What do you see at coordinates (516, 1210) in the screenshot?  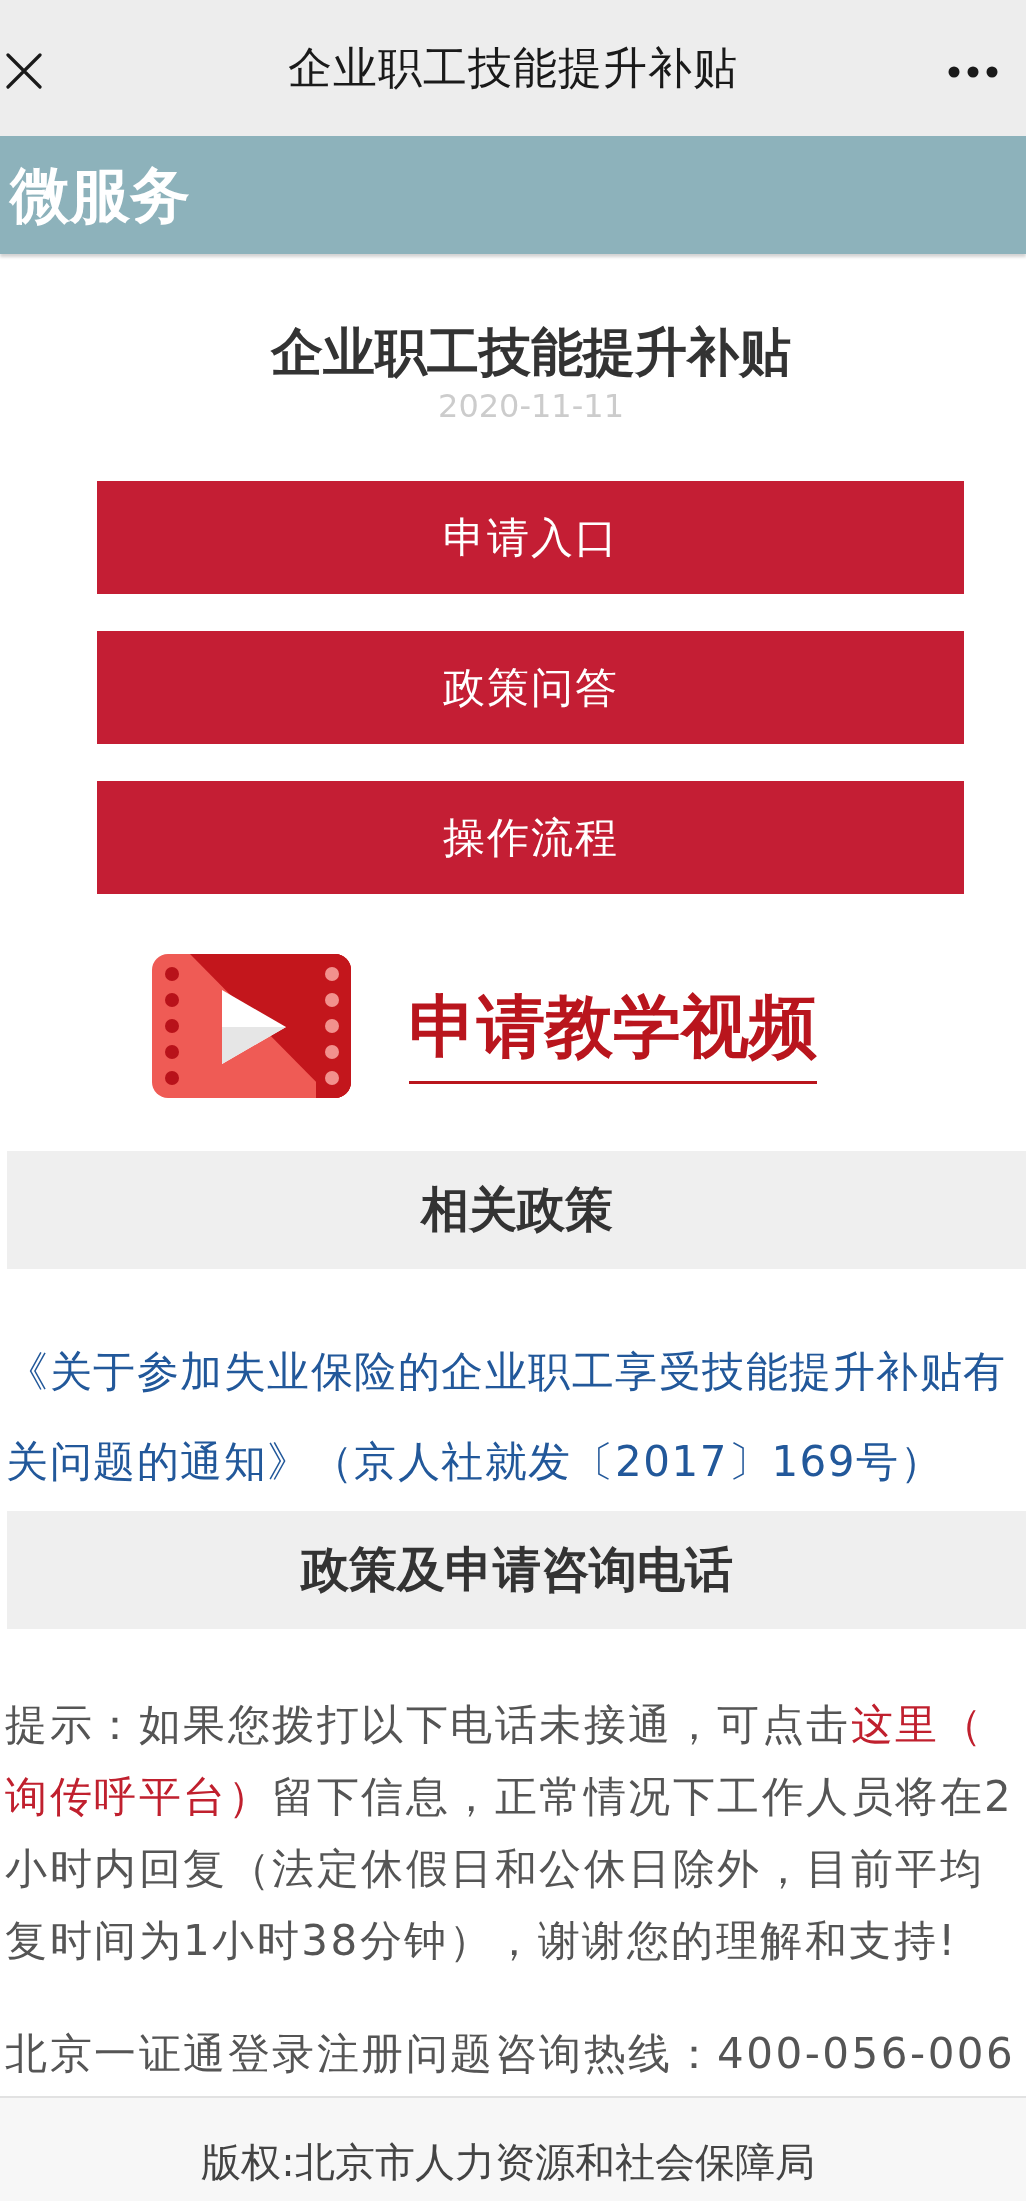 I see `section-heading: 相关政策` at bounding box center [516, 1210].